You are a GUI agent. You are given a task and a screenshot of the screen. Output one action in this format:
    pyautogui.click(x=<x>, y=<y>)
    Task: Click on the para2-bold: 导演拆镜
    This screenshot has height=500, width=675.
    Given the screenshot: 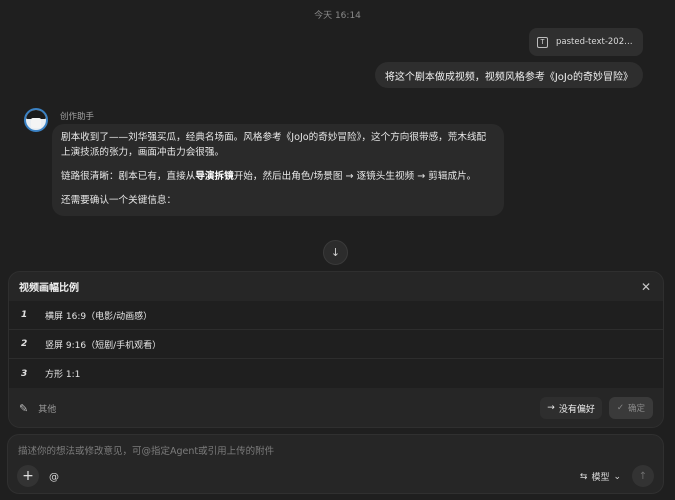 What is the action you would take?
    pyautogui.click(x=214, y=176)
    